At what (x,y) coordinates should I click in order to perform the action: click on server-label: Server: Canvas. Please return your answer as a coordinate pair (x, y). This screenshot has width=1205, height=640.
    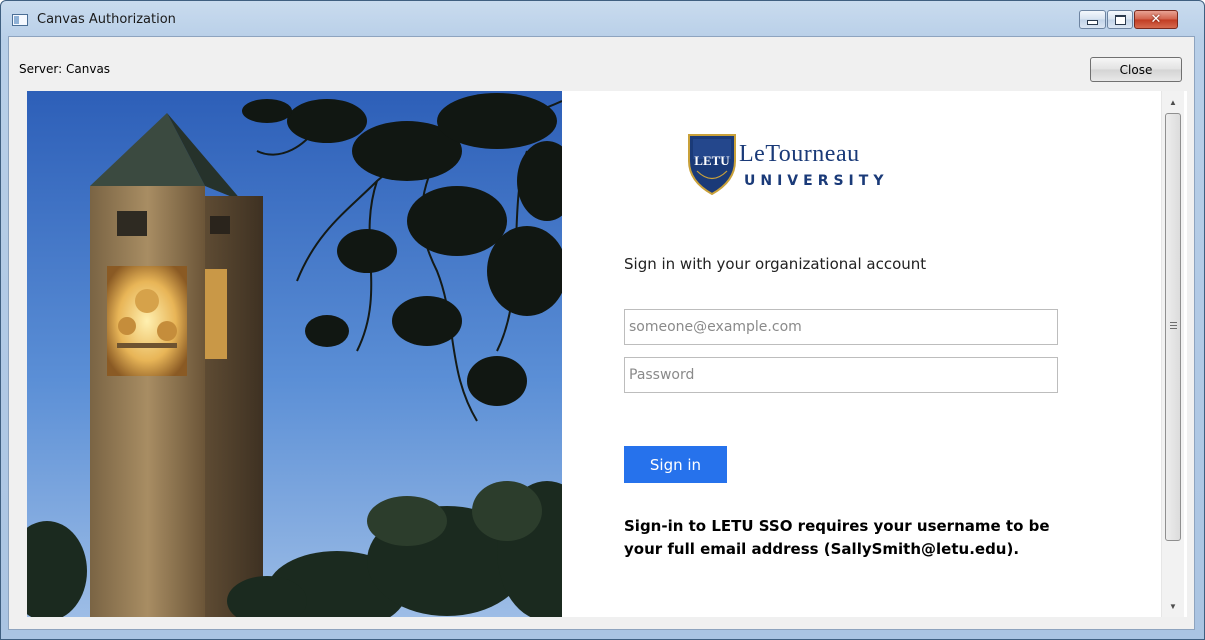
    Looking at the image, I should click on (65, 69).